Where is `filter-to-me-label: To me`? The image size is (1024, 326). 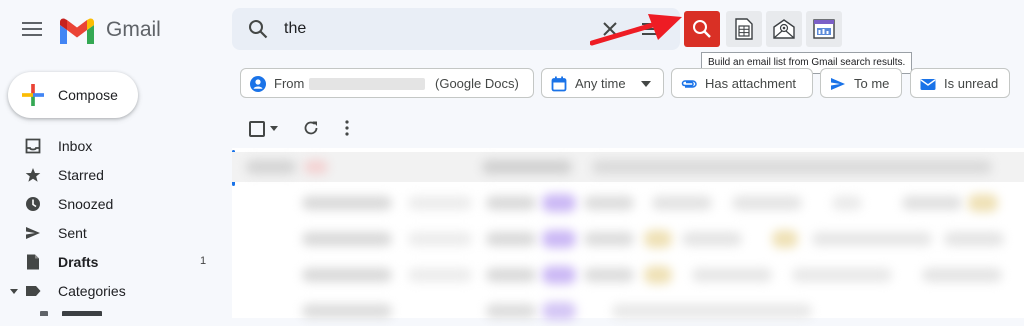 filter-to-me-label: To me is located at coordinates (872, 83).